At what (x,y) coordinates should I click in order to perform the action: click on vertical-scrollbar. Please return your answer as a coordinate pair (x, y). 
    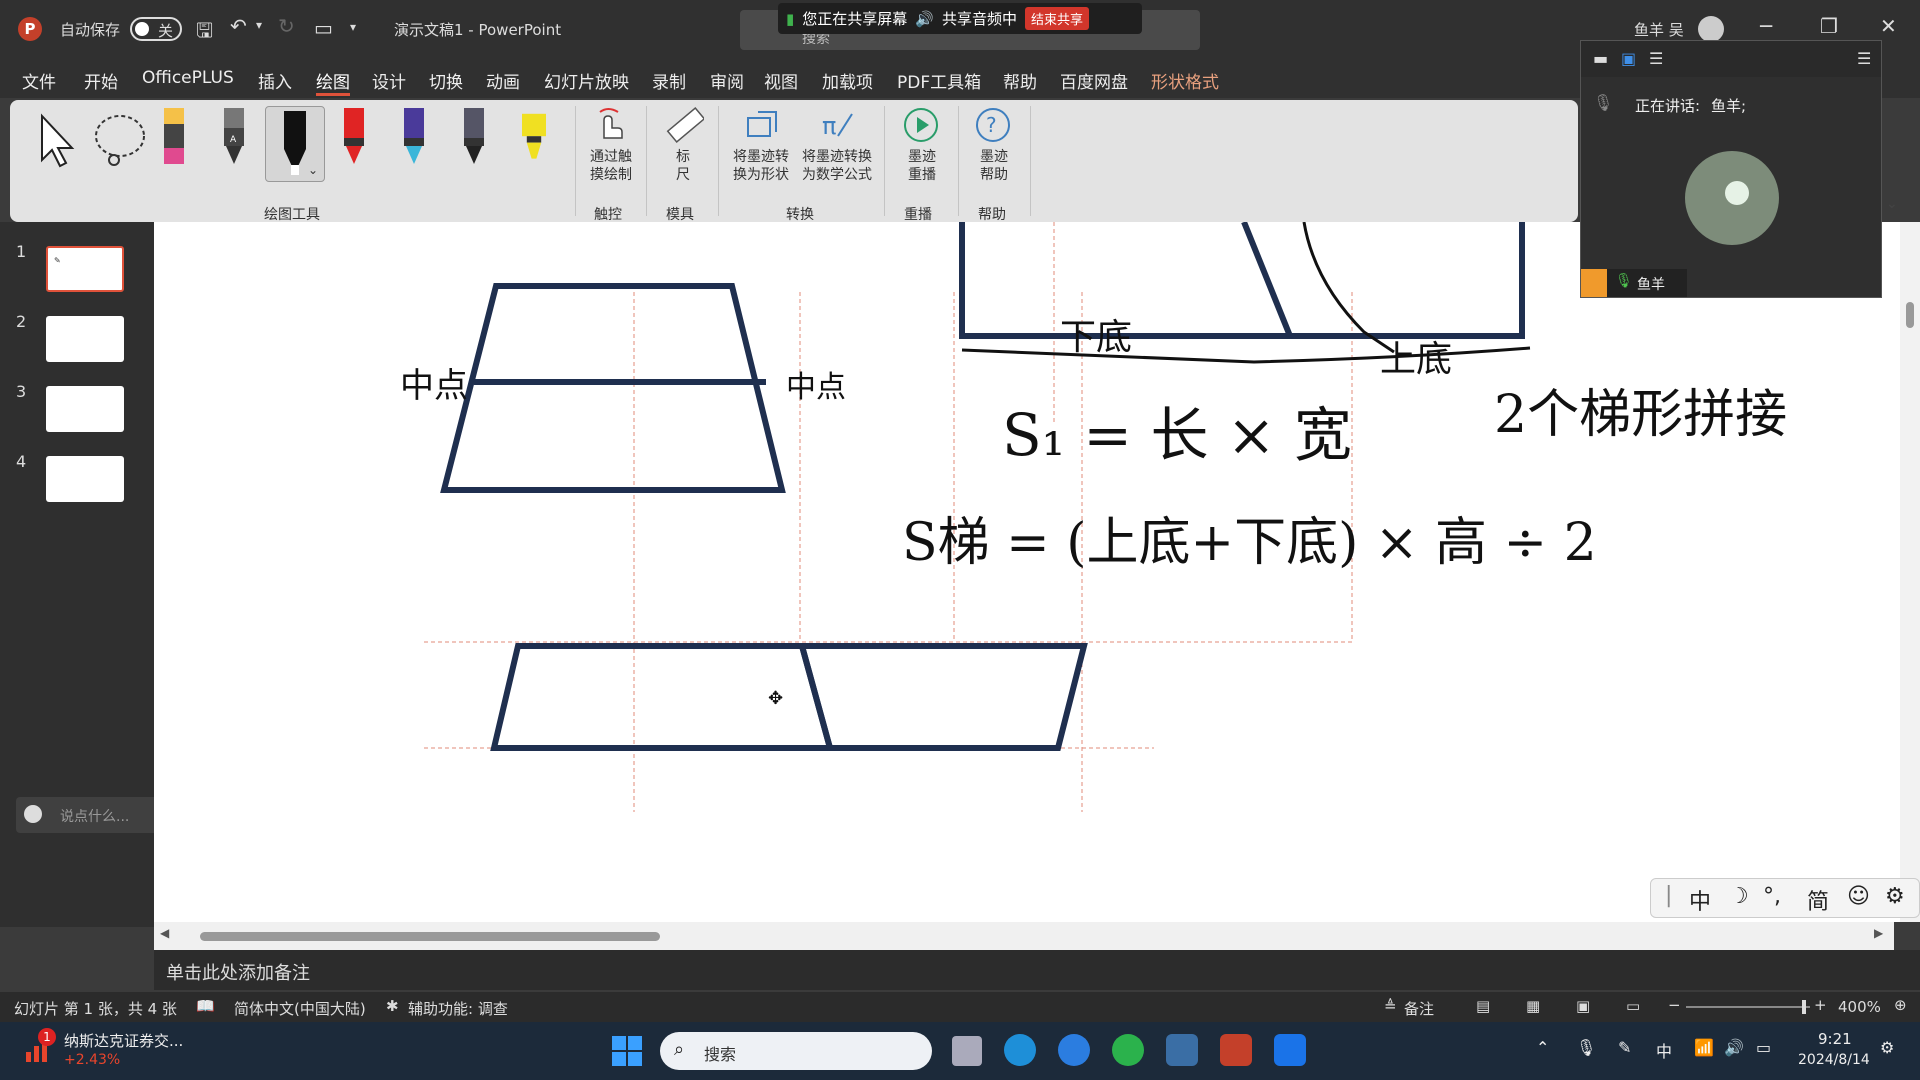
    Looking at the image, I should click on (1910, 572).